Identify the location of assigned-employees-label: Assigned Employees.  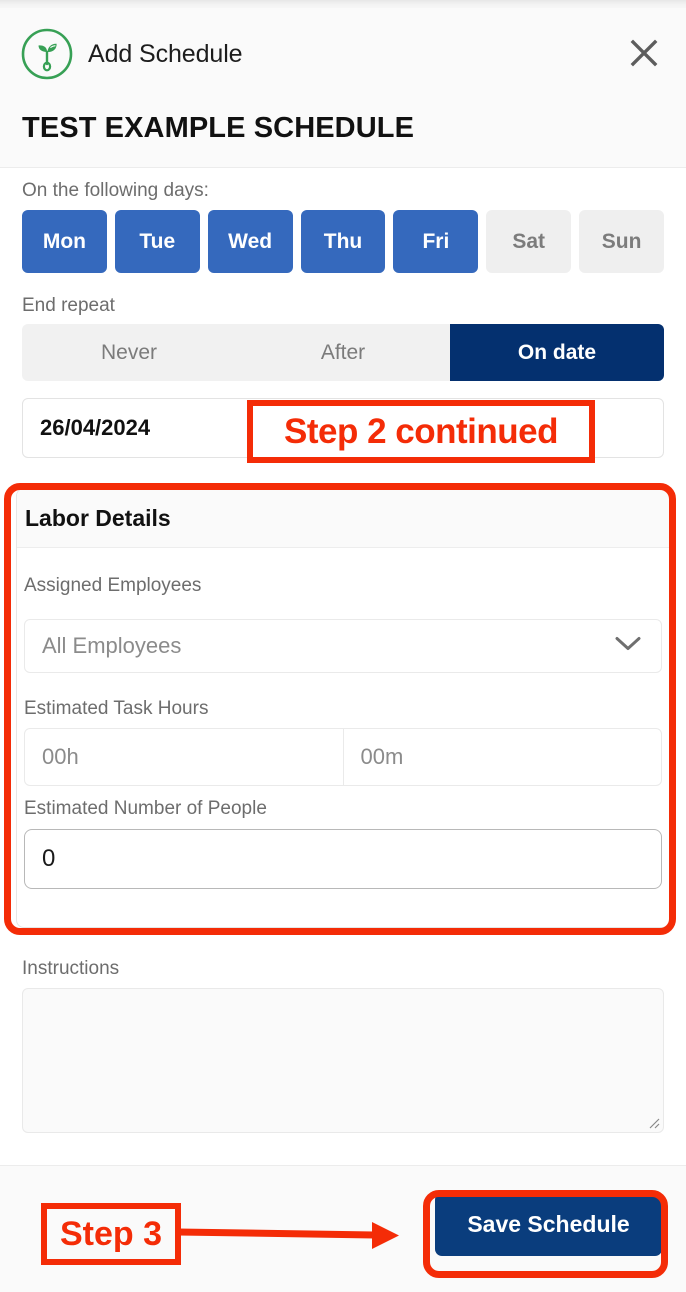
(113, 585).